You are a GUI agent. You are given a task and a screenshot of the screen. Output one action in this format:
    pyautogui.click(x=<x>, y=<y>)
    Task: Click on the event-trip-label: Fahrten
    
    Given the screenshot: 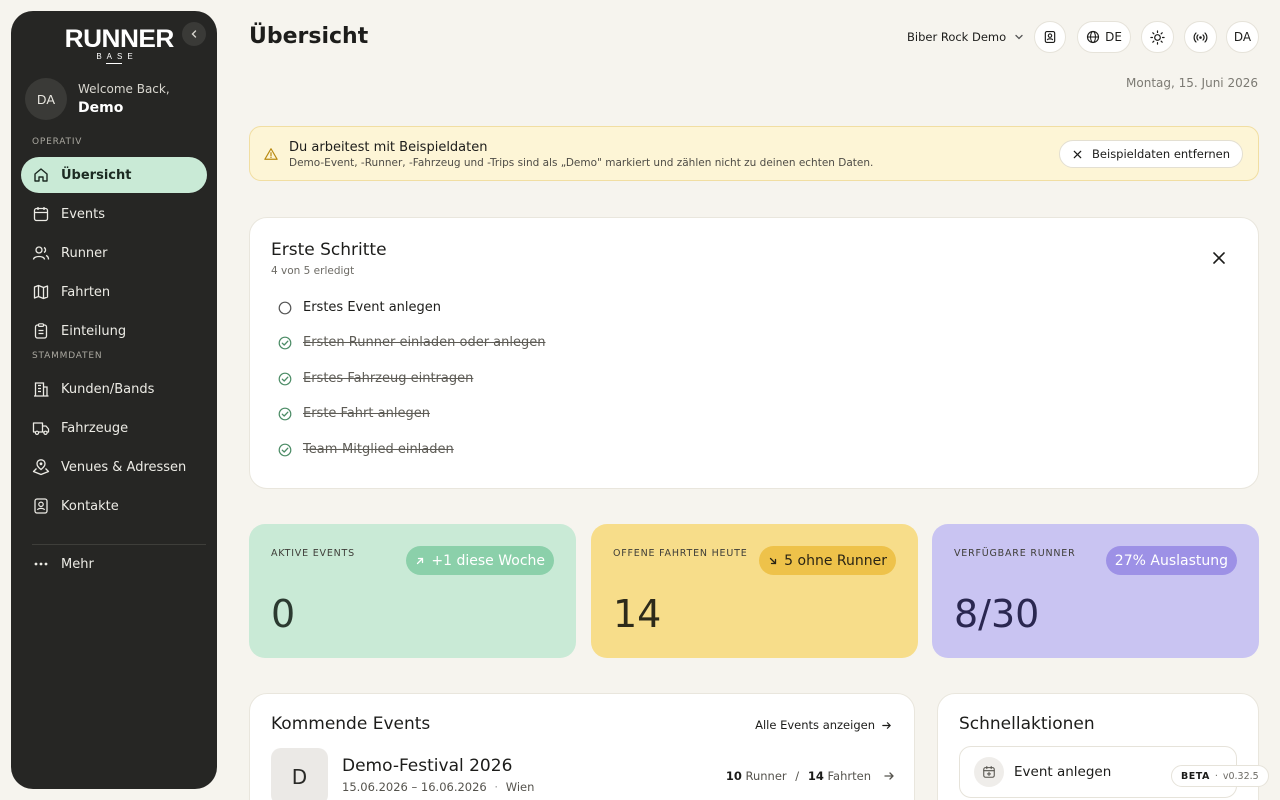 What is the action you would take?
    pyautogui.click(x=849, y=776)
    